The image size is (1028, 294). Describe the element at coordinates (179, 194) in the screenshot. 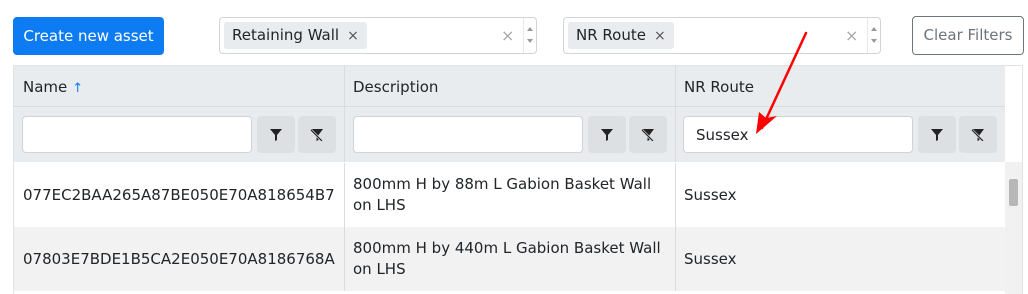

I see `cell-name: 077EC2BAA265A87BE050E70A818654B7` at that location.